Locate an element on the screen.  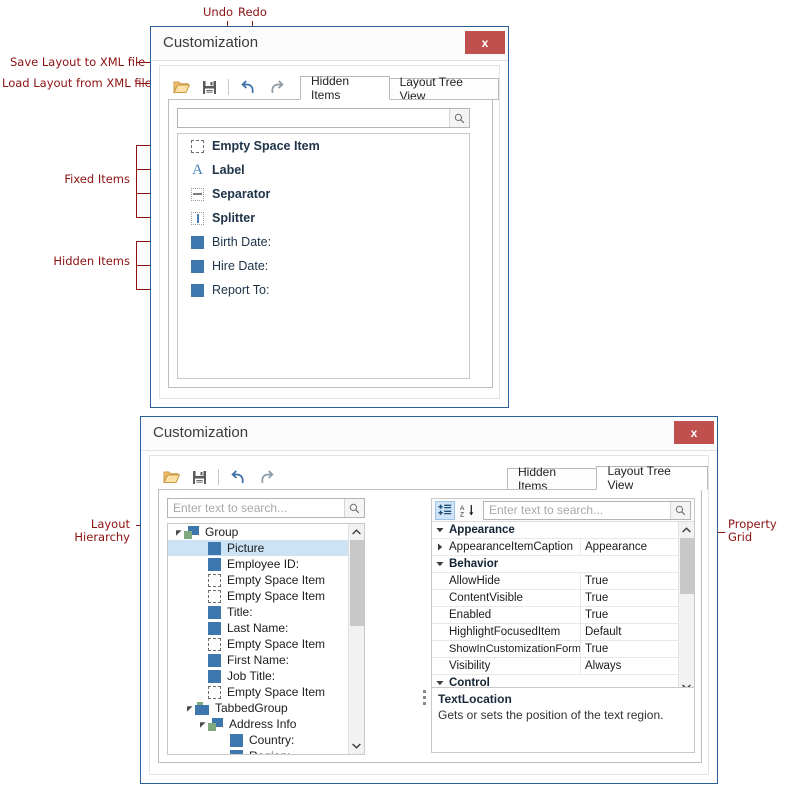
tree-item-label: Last Name: is located at coordinates (258, 628).